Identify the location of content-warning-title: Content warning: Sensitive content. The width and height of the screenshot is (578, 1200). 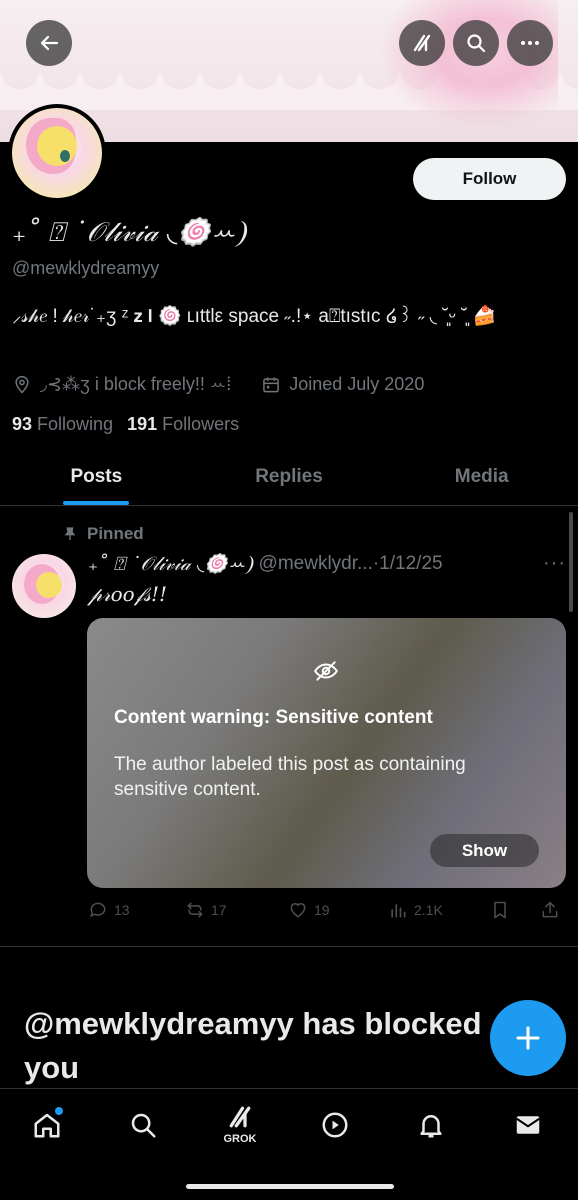
(273, 717).